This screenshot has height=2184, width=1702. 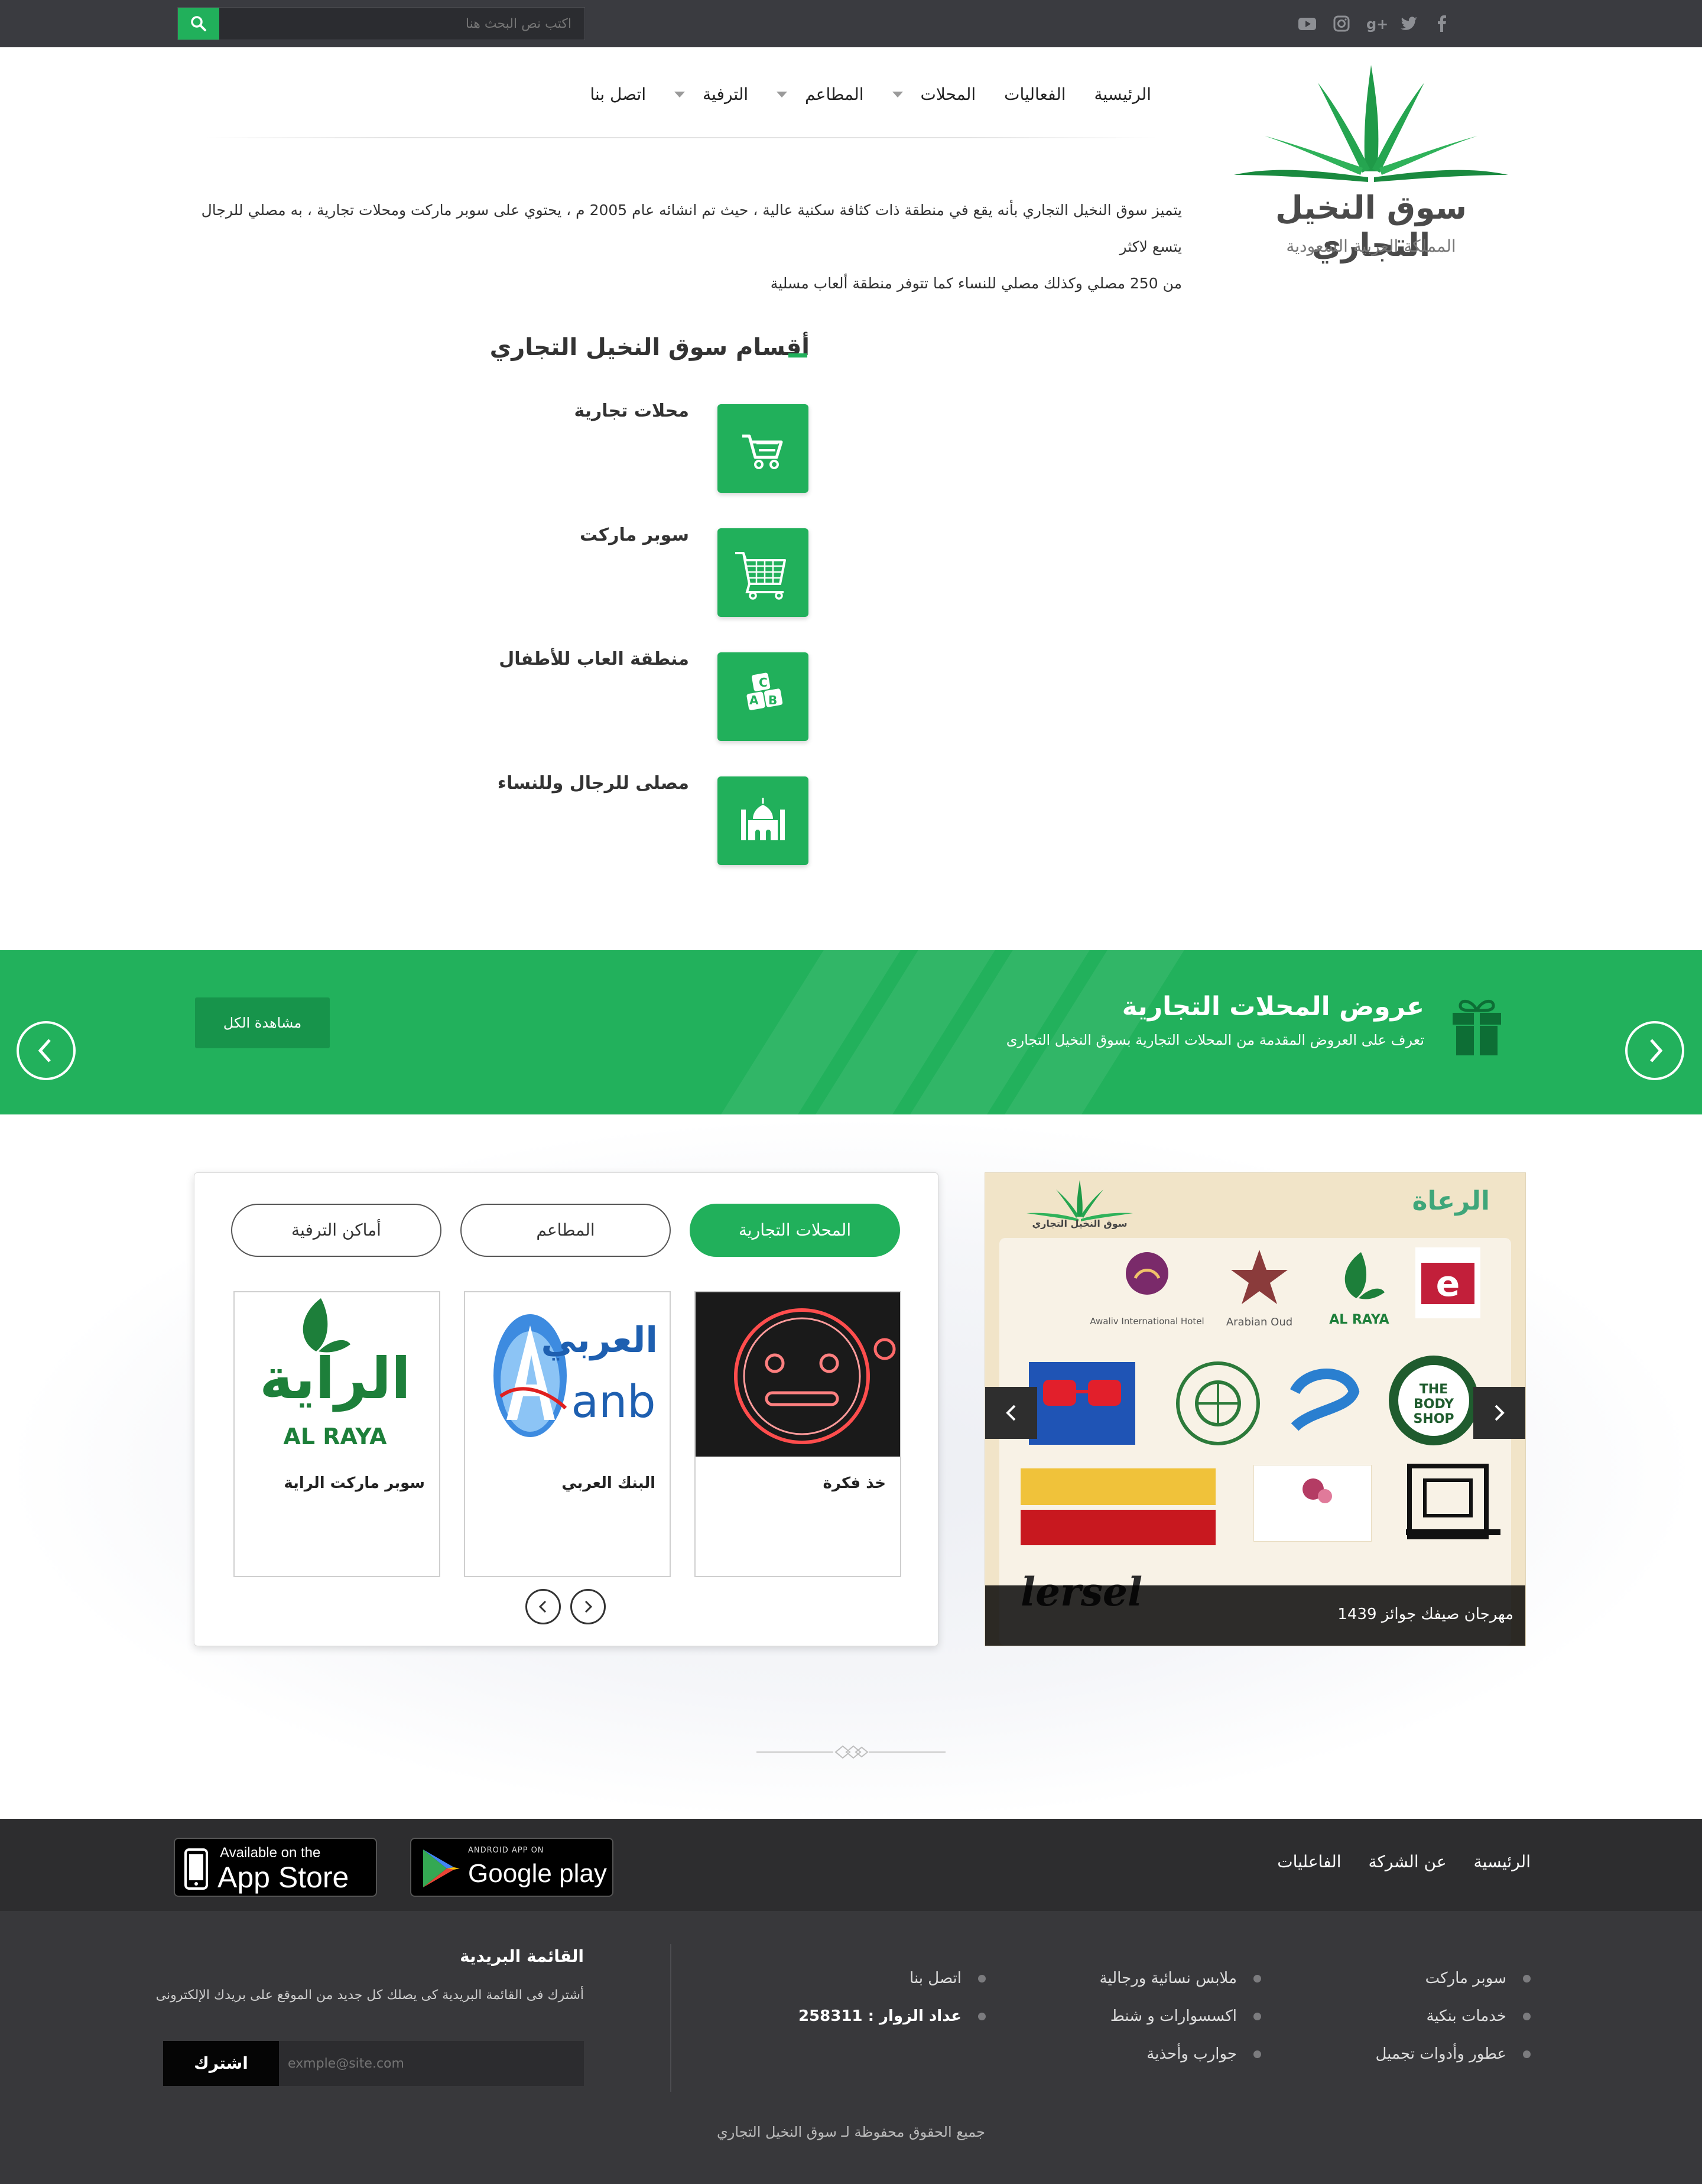 What do you see at coordinates (1082, 1393) in the screenshot?
I see `glasses-logo-icon` at bounding box center [1082, 1393].